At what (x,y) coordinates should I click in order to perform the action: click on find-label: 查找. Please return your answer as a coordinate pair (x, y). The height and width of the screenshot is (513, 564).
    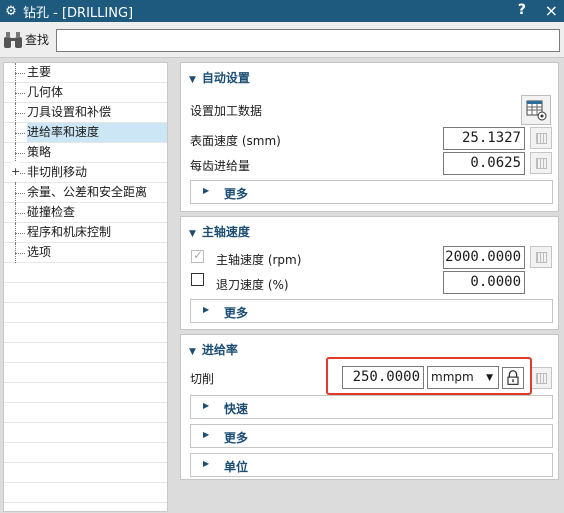
    Looking at the image, I should click on (37, 40).